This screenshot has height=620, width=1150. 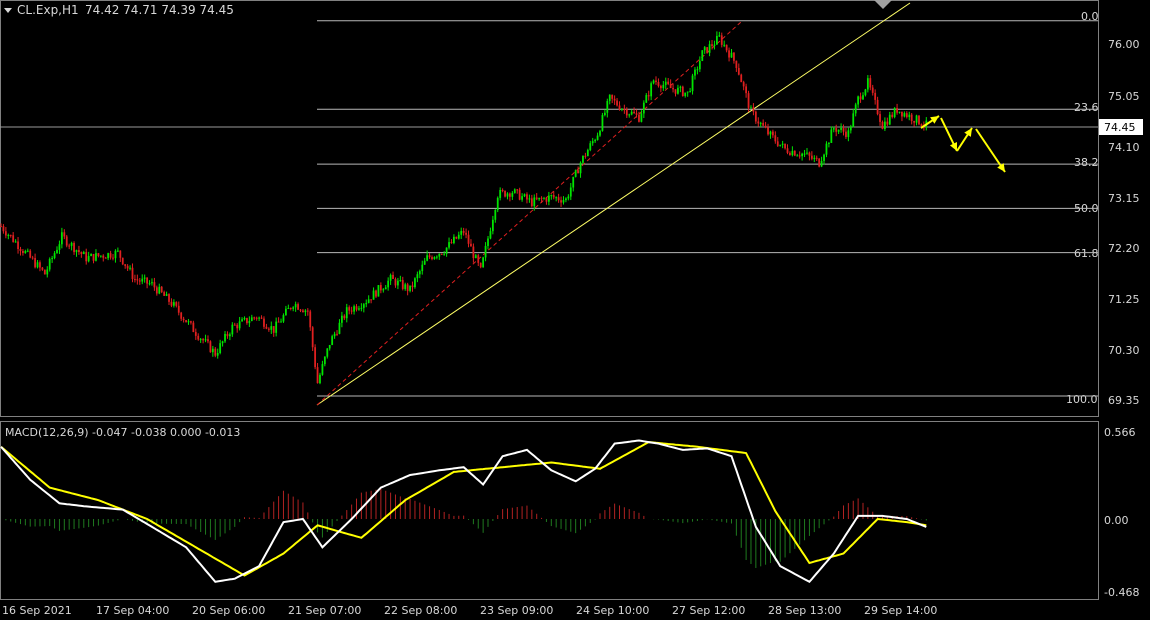 What do you see at coordinates (1124, 96) in the screenshot?
I see `price-tick-75.05: 75.05` at bounding box center [1124, 96].